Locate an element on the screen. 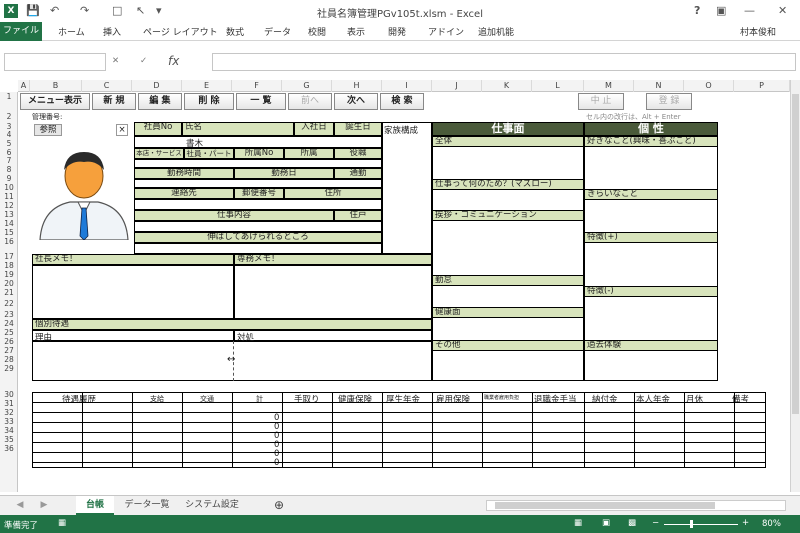 The height and width of the screenshot is (533, 800). row-header: 19 is located at coordinates (9, 274).